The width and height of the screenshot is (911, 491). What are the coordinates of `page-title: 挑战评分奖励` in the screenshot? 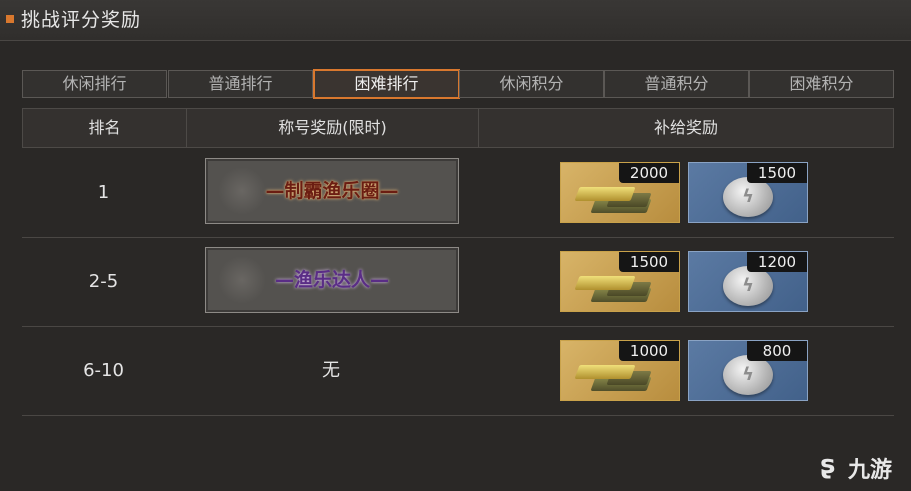 It's located at (81, 20).